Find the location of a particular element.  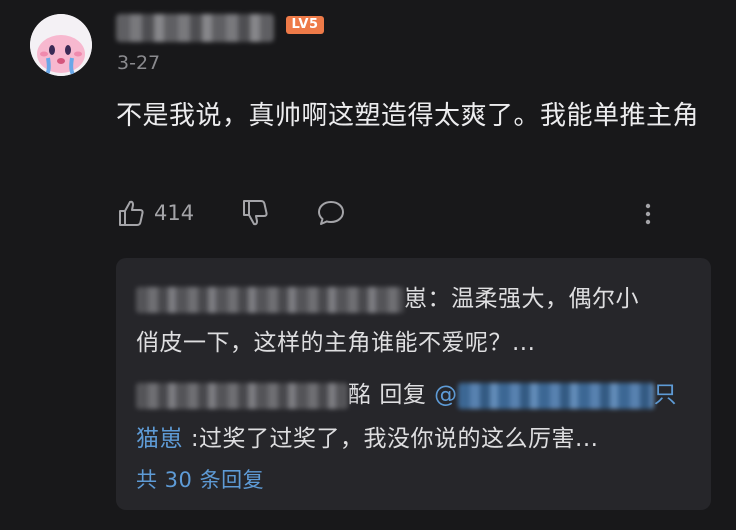

dislike-button is located at coordinates (255, 213).